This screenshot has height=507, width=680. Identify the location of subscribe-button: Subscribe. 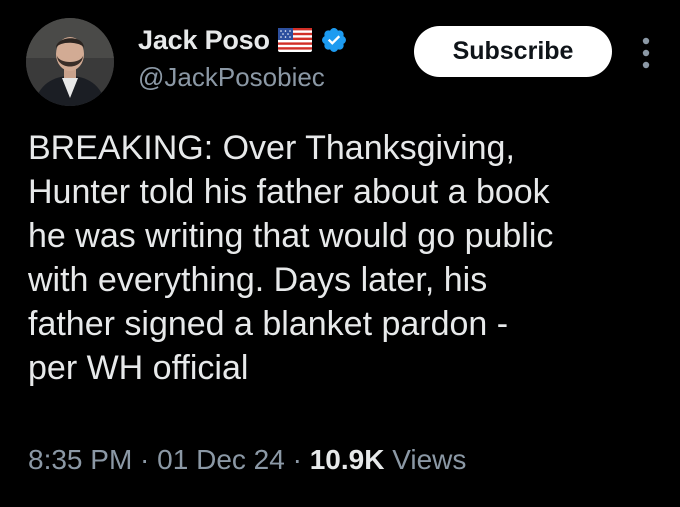
(513, 51).